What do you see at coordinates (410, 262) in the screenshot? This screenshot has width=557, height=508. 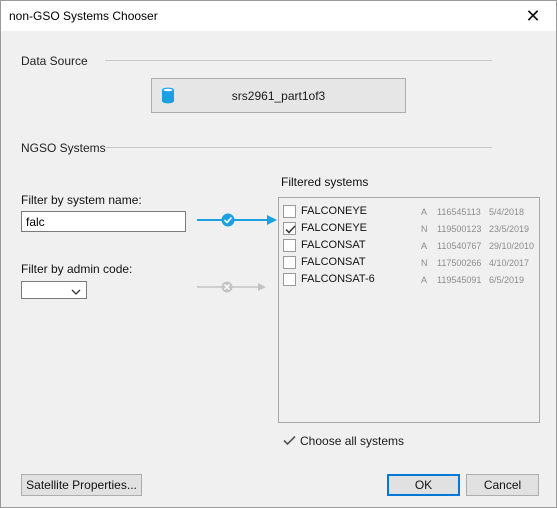 I see `system-row: FALCONSAT N 117500266 4/10/2017` at bounding box center [410, 262].